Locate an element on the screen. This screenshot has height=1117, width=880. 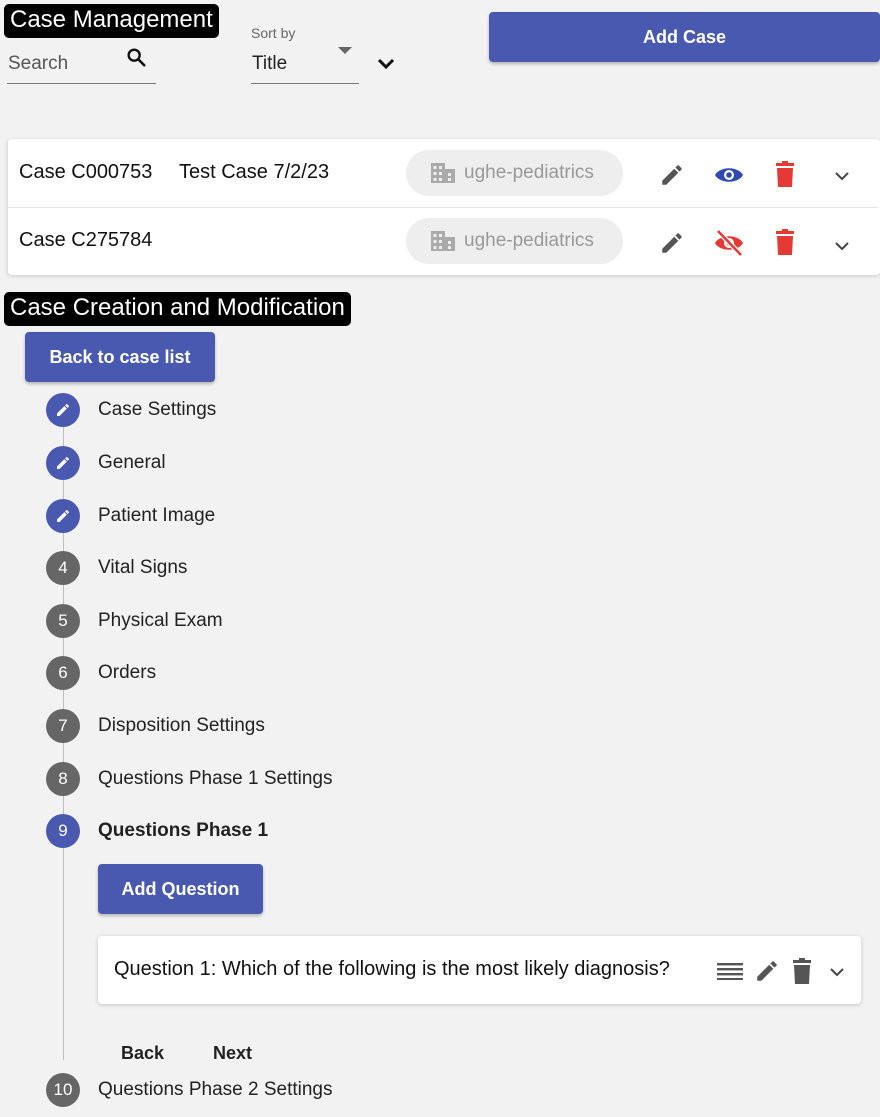
case-title: Case C000753 is located at coordinates (86, 172).